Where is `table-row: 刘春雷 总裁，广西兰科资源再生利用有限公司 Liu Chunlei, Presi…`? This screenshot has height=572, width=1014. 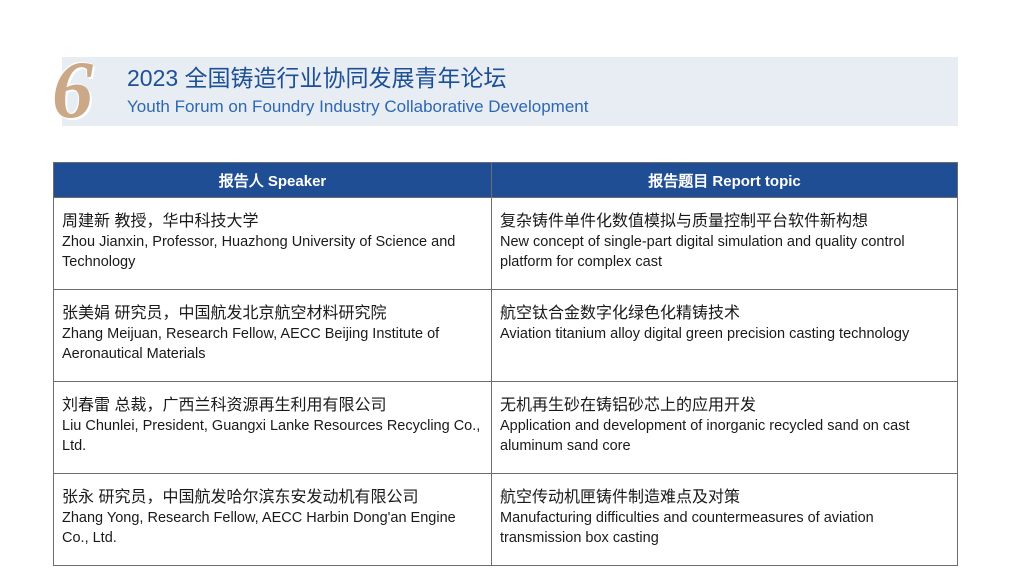 table-row: 刘春雷 总裁，广西兰科资源再生利用有限公司 Liu Chunlei, Presi… is located at coordinates (505, 427).